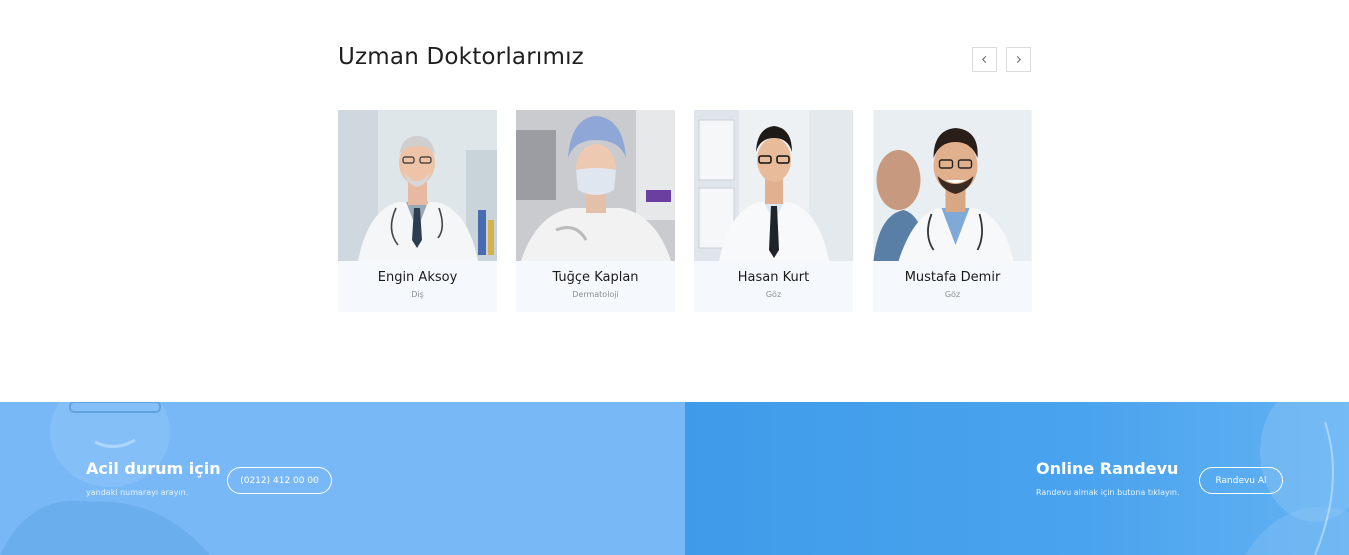 The image size is (1349, 555). What do you see at coordinates (1107, 468) in the screenshot?
I see `appointment-title: Online Randevu` at bounding box center [1107, 468].